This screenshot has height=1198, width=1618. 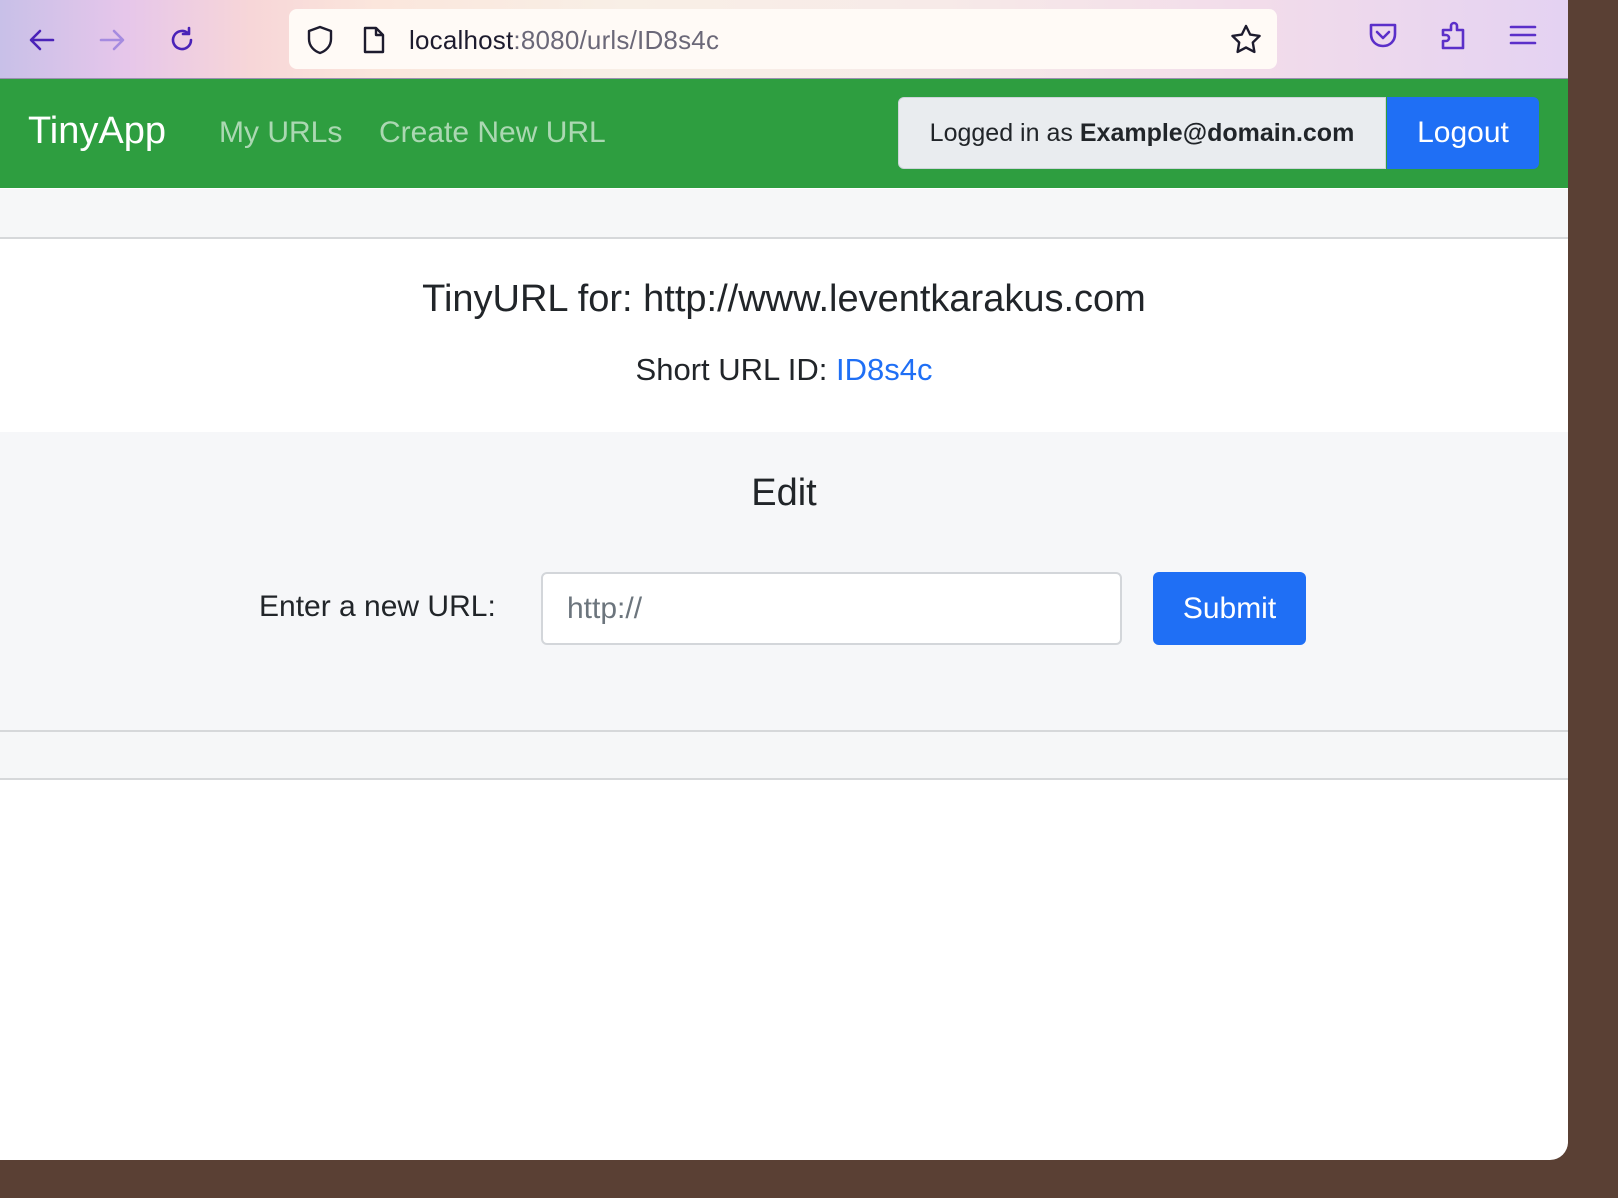 What do you see at coordinates (1246, 40) in the screenshot?
I see `star-icon` at bounding box center [1246, 40].